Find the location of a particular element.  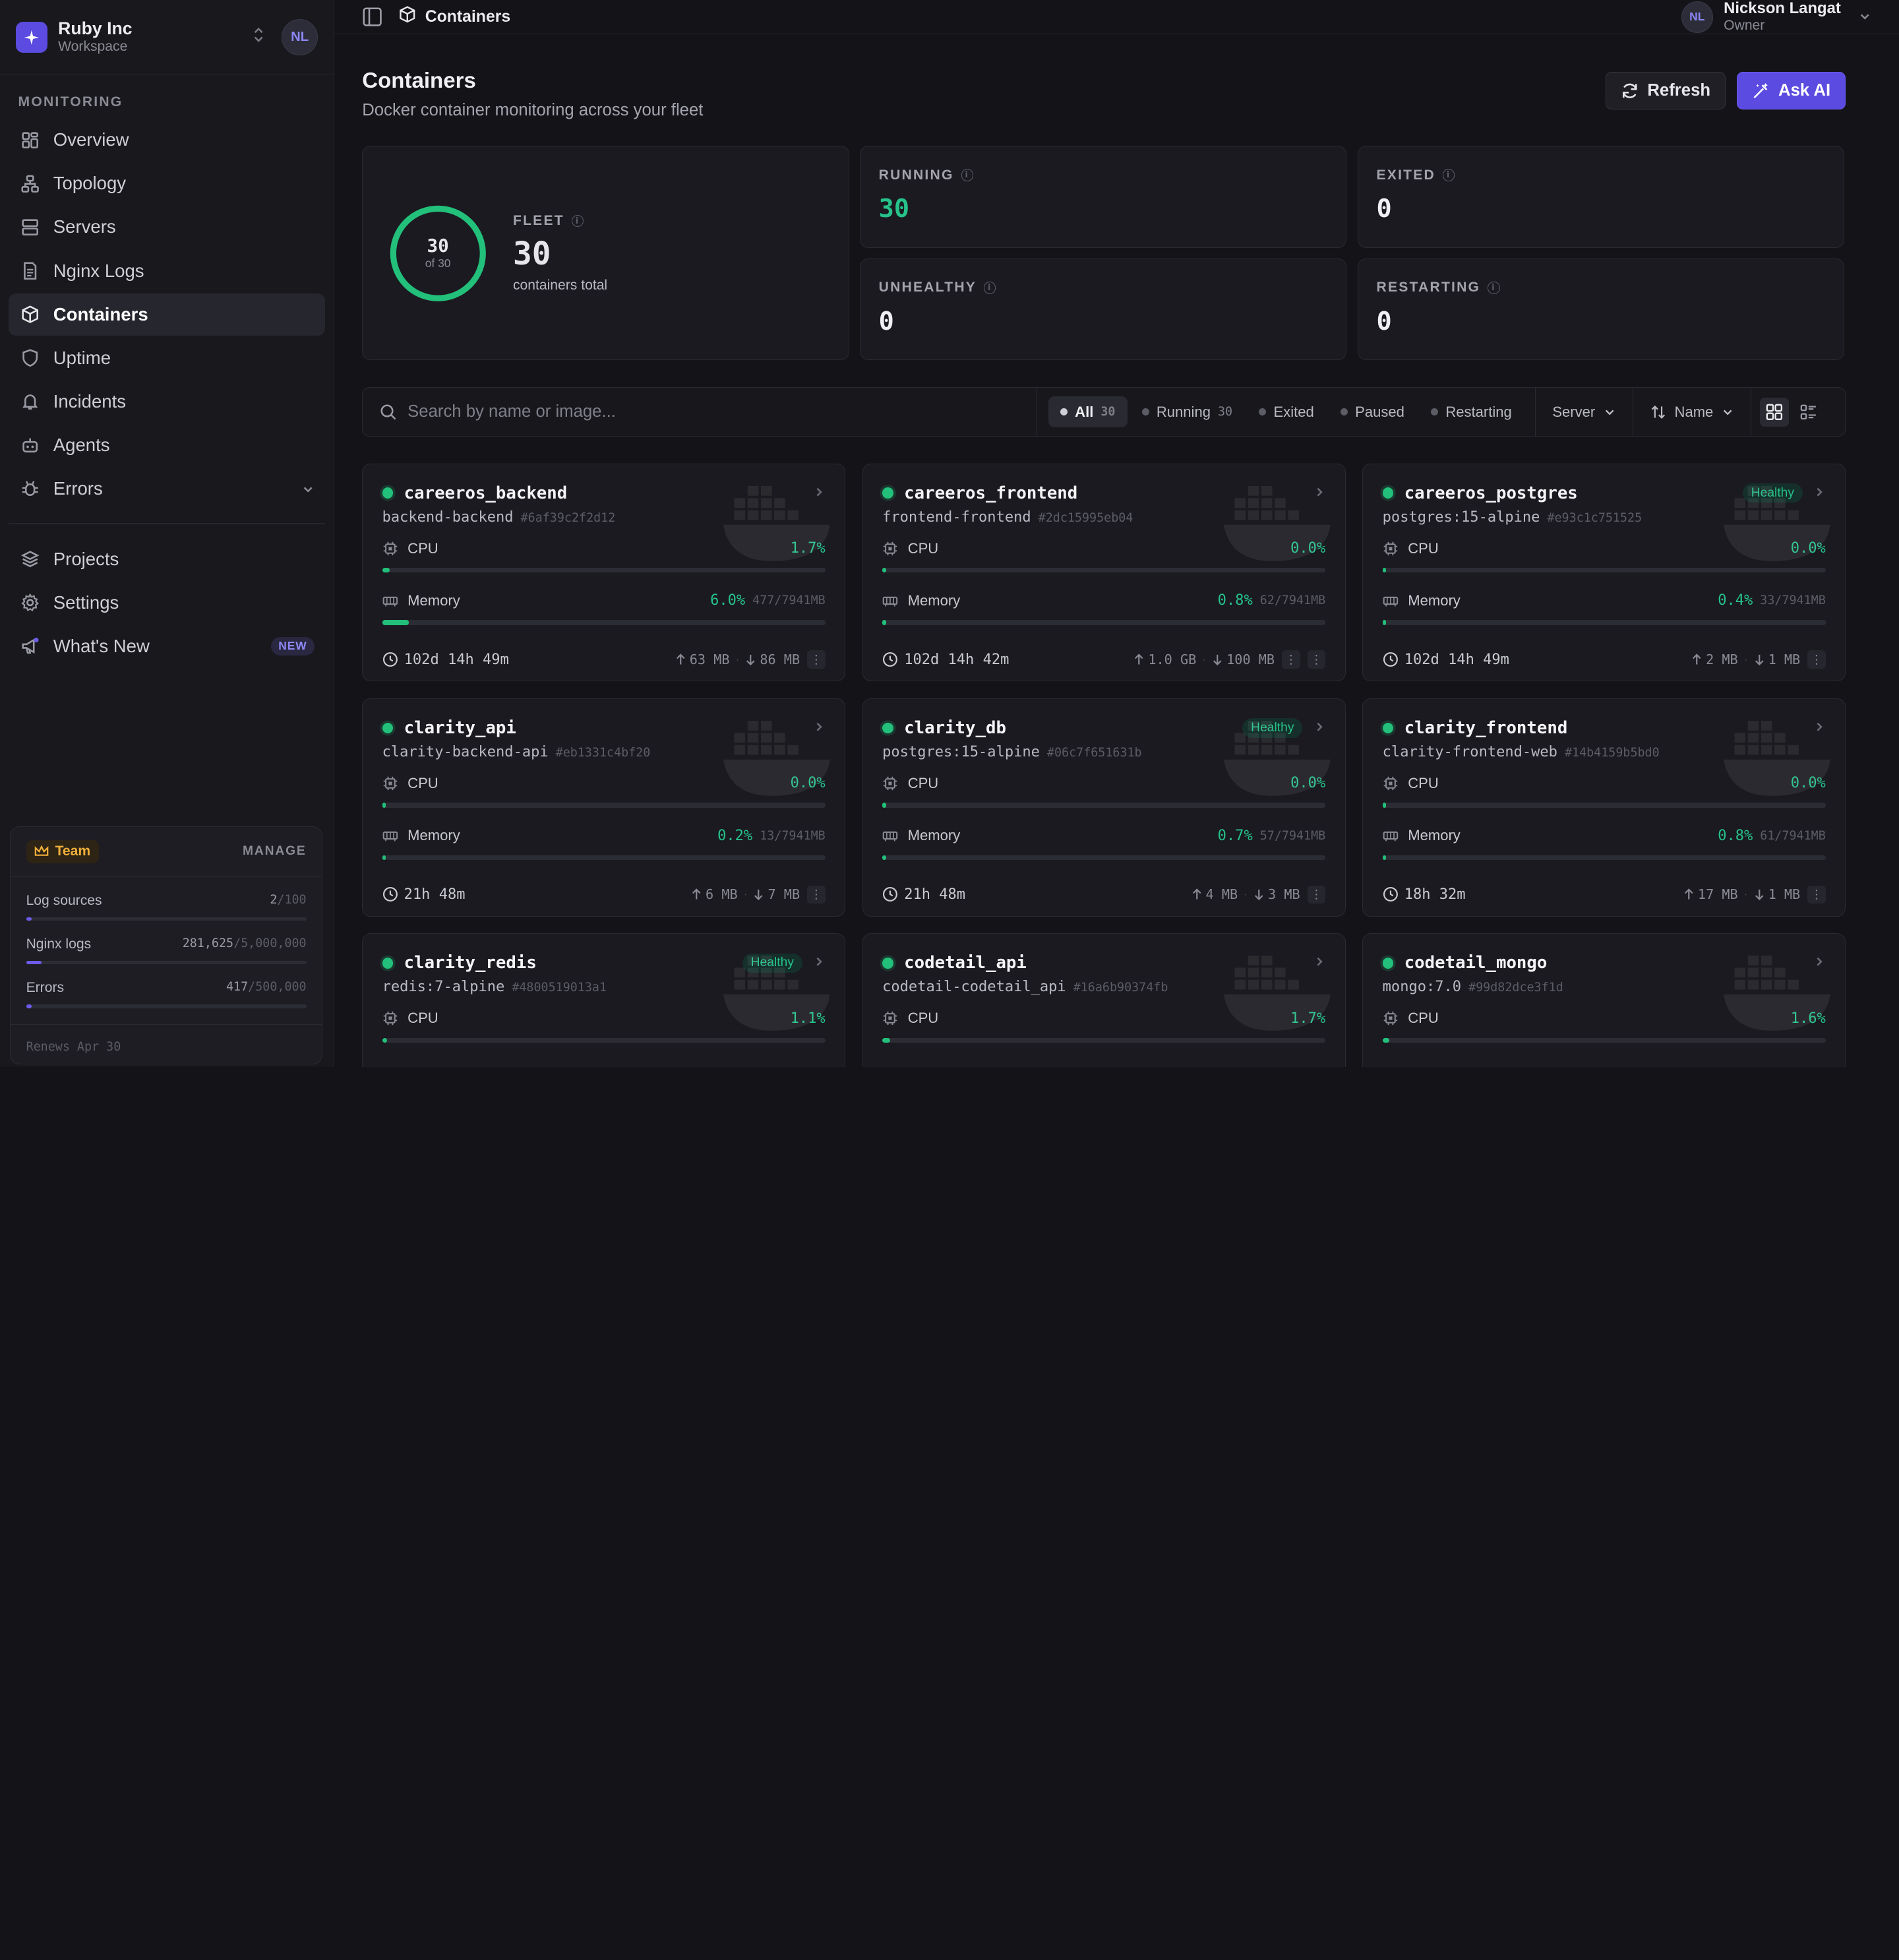

network-down: 1 MB is located at coordinates (1784, 894).